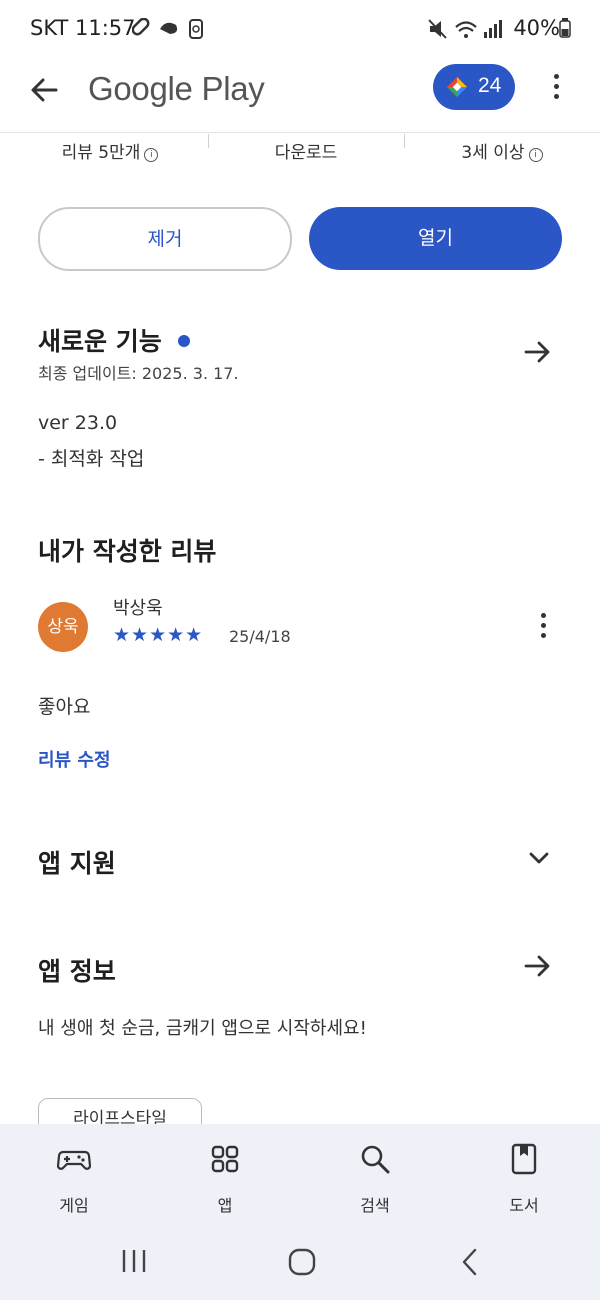  What do you see at coordinates (138, 608) in the screenshot?
I see `review-author: 박상욱` at bounding box center [138, 608].